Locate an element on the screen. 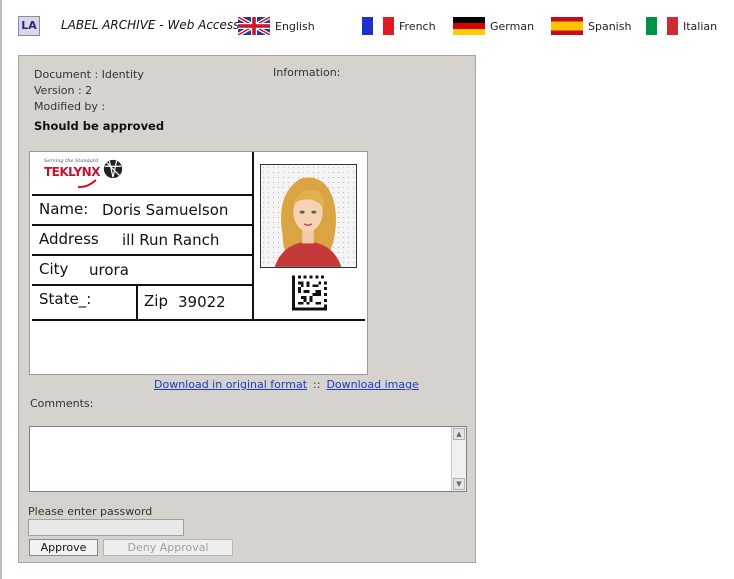 The height and width of the screenshot is (579, 734). download-image-link: Download image is located at coordinates (372, 384).